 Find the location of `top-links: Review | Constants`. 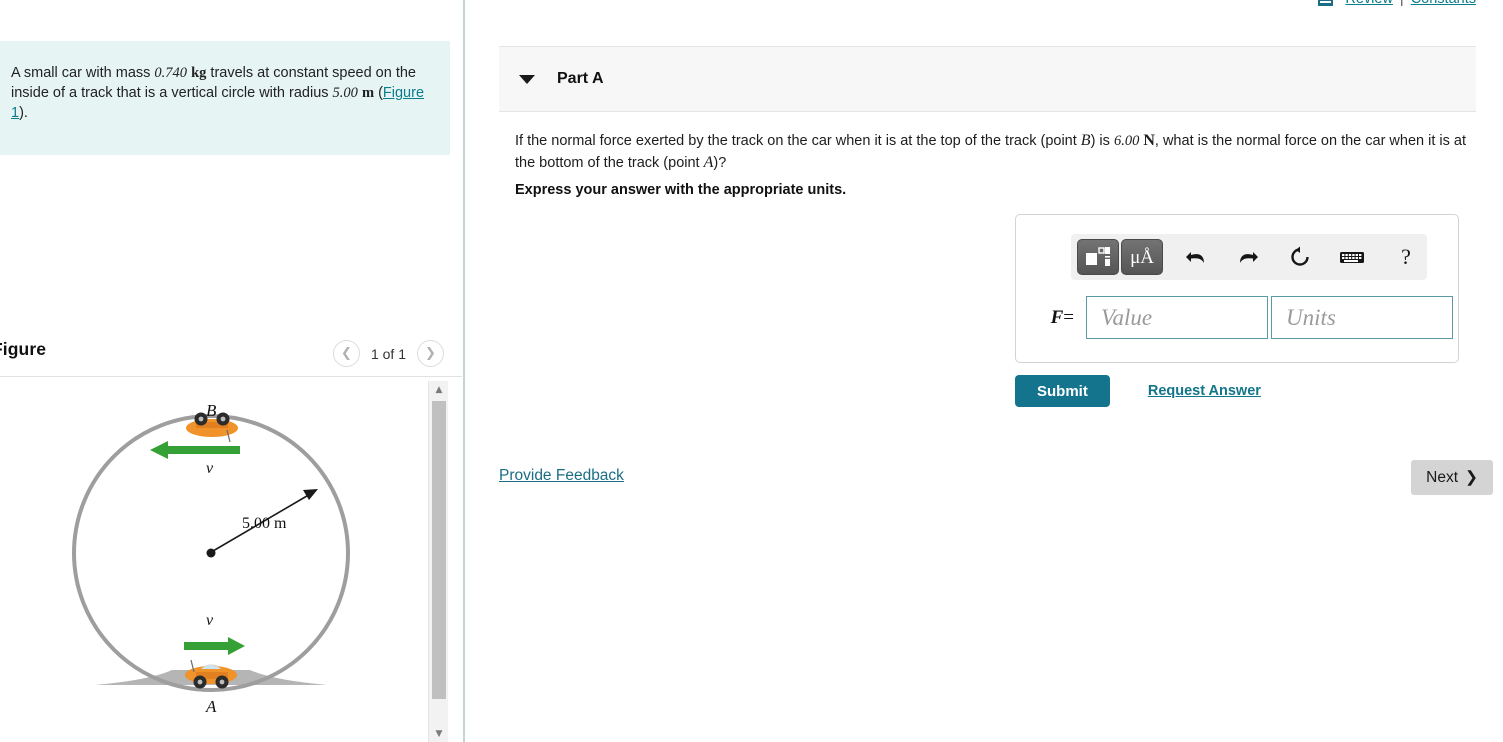

top-links: Review | Constants is located at coordinates (1397, 3).